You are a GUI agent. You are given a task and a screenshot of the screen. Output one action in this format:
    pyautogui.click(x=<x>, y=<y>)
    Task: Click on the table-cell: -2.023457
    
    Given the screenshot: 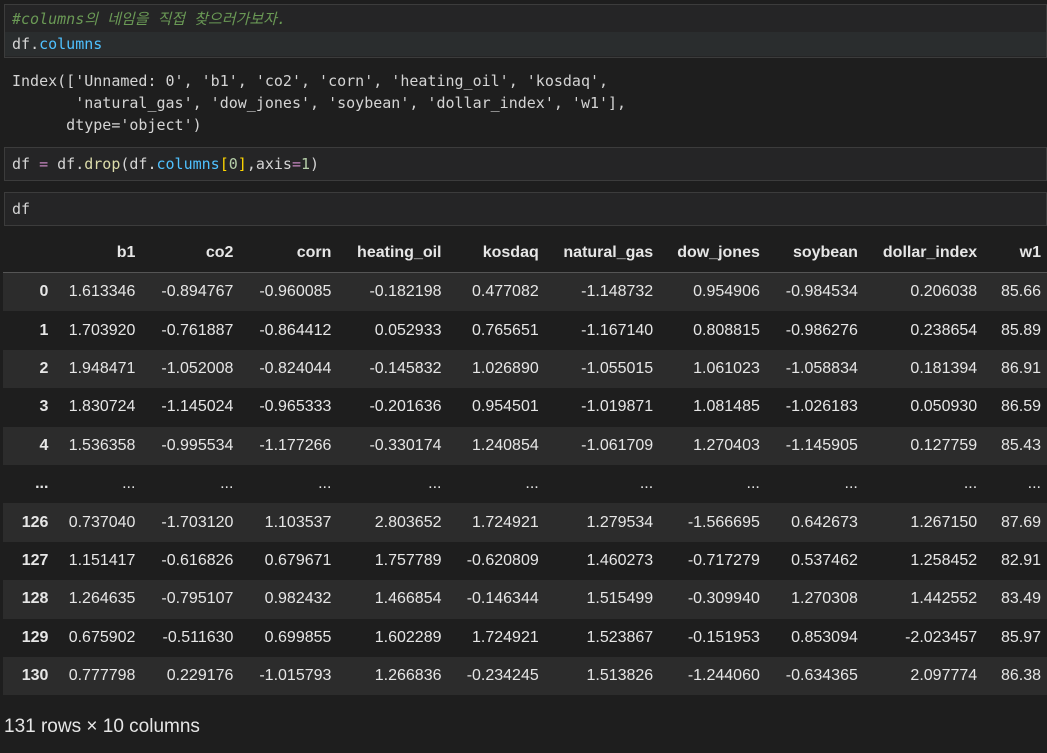 What is the action you would take?
    pyautogui.click(x=941, y=637)
    